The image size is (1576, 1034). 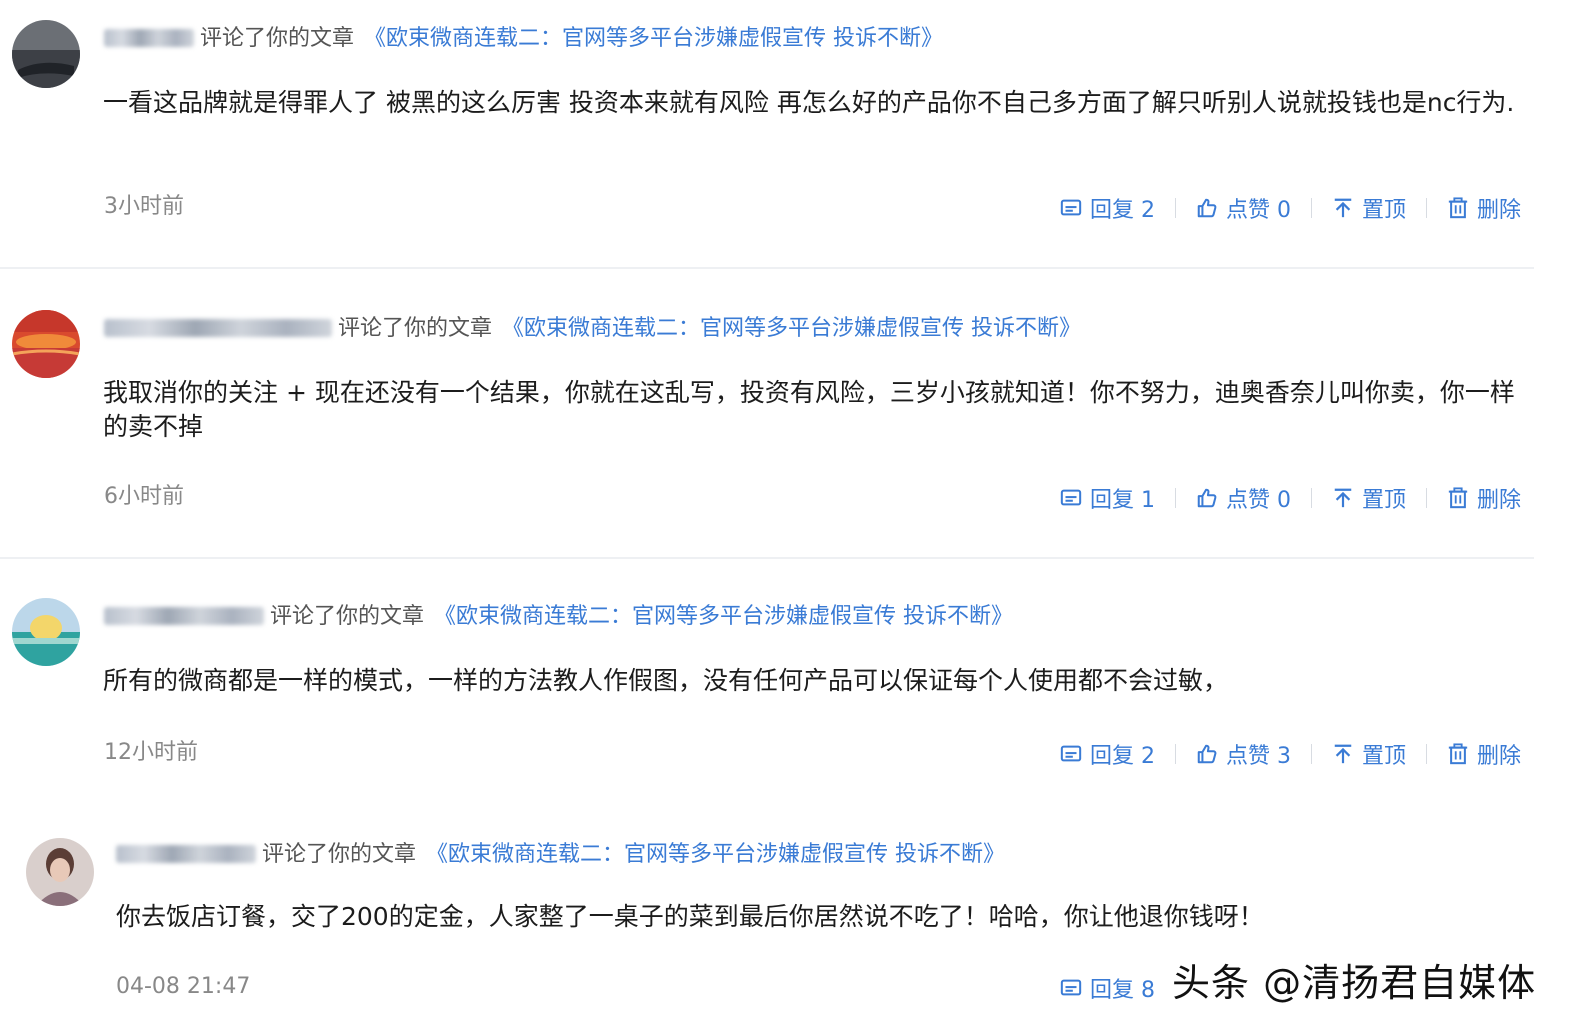 What do you see at coordinates (1258, 756) in the screenshot?
I see `like-label: 点赞 3` at bounding box center [1258, 756].